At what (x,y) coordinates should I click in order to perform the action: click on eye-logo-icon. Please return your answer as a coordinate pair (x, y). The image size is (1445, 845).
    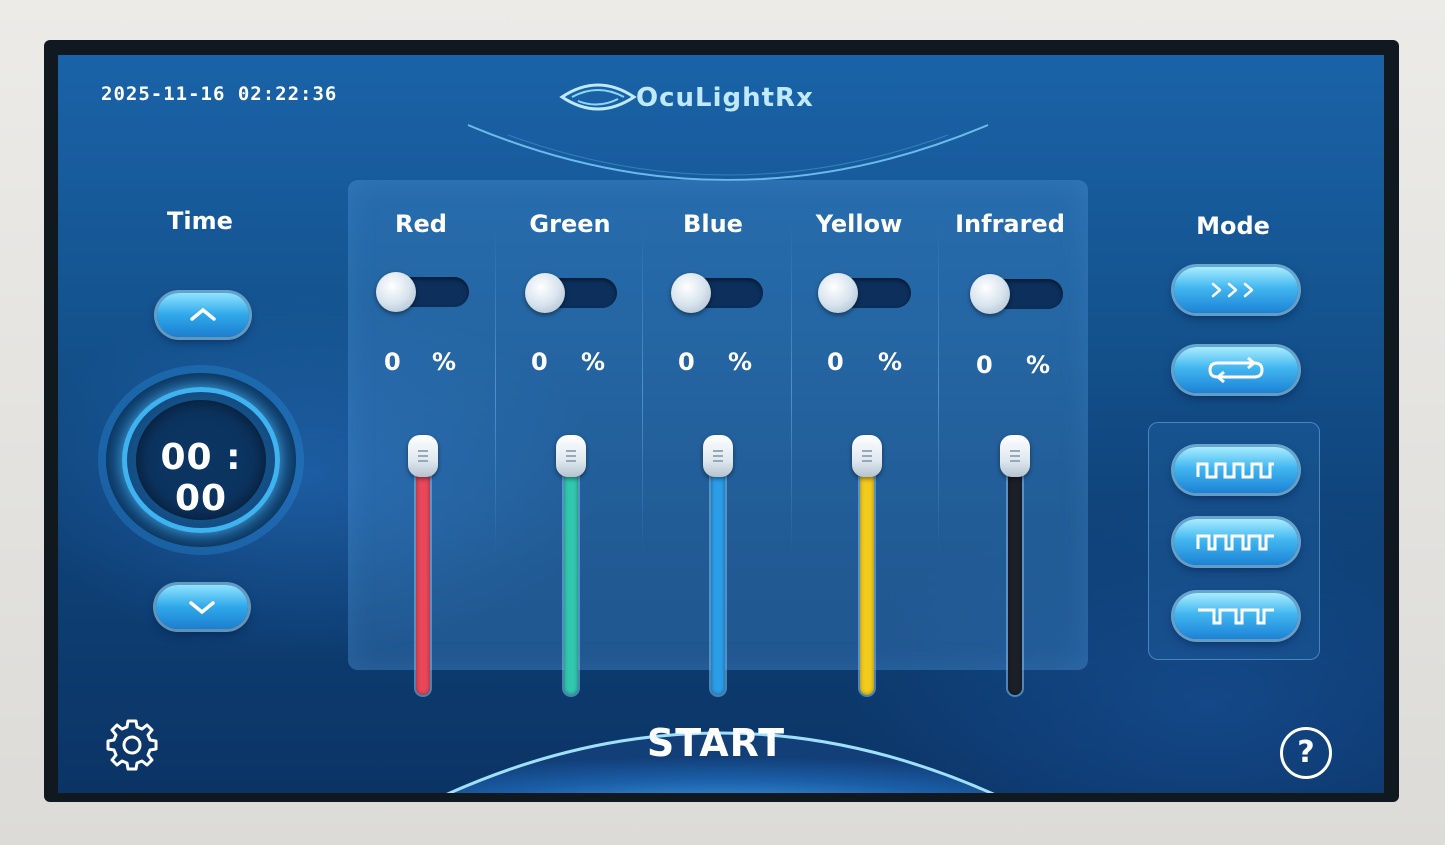
    Looking at the image, I should click on (598, 97).